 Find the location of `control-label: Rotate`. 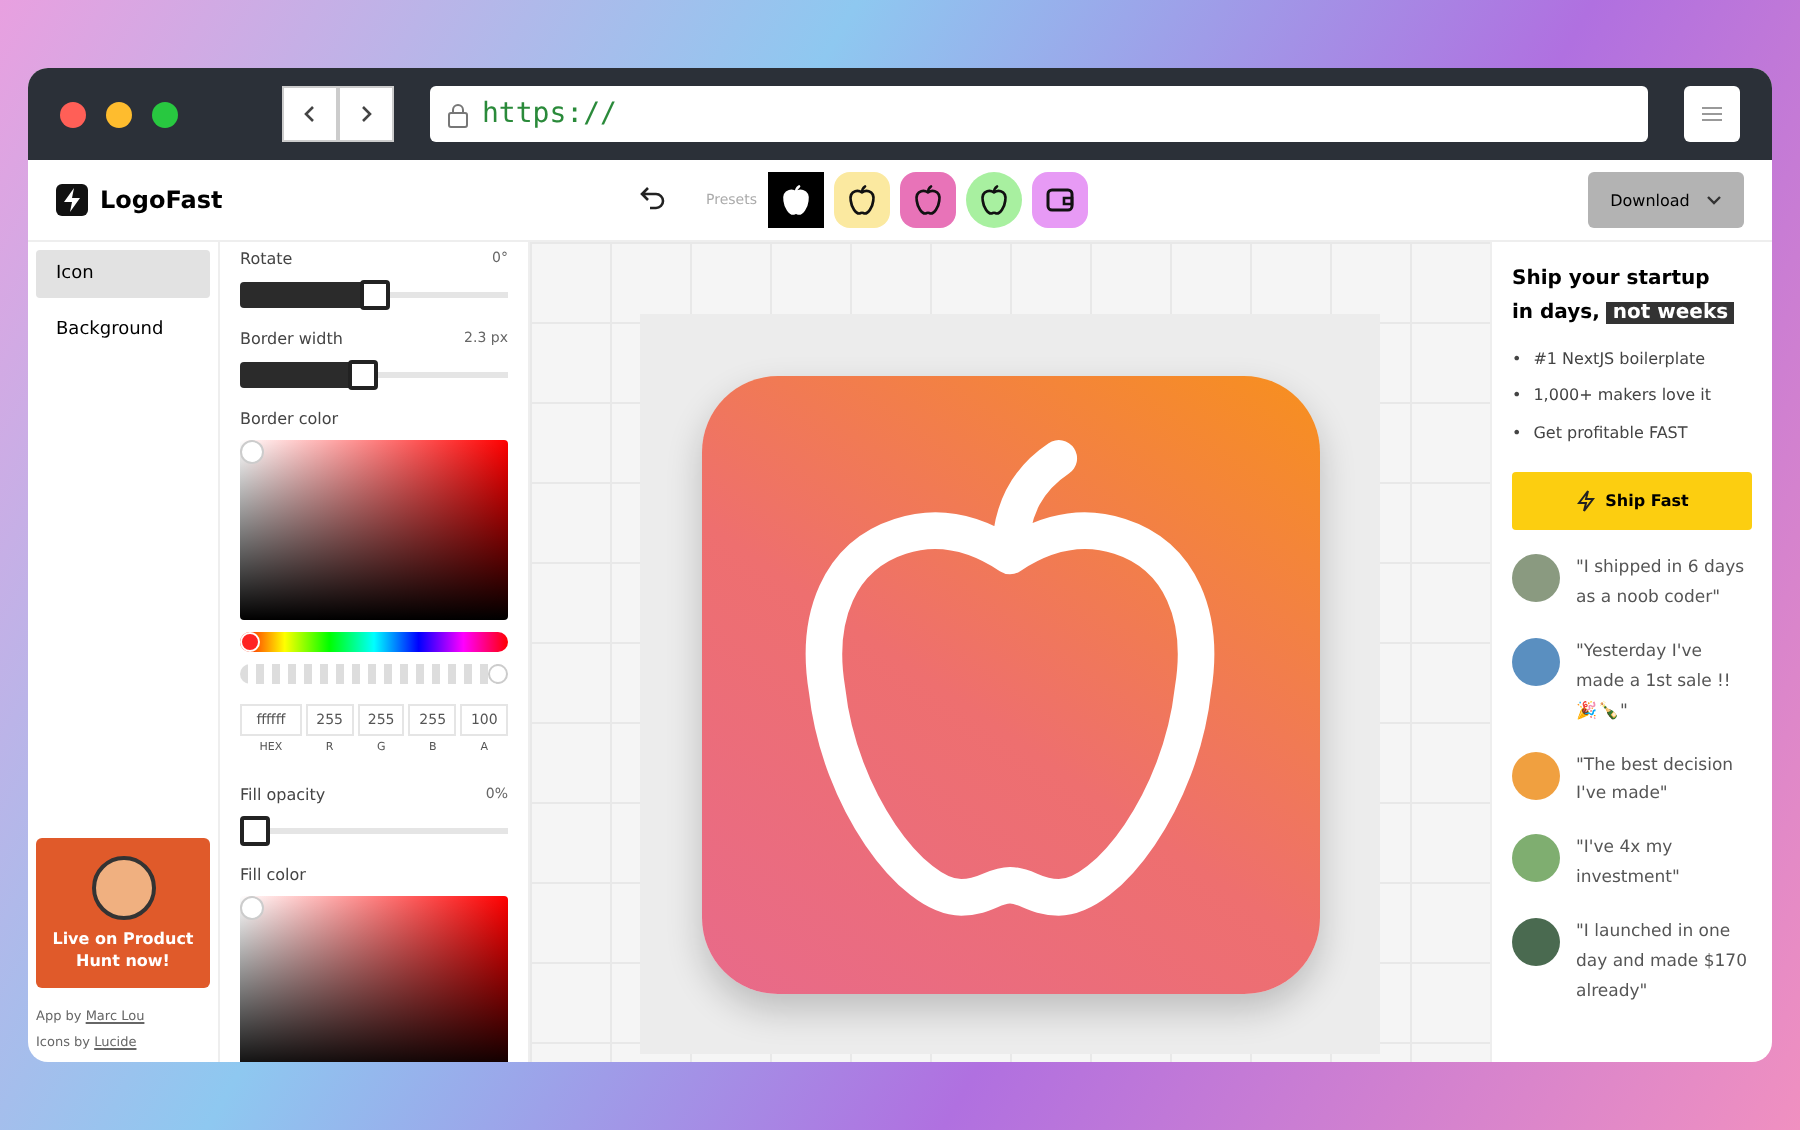

control-label: Rotate is located at coordinates (266, 259).